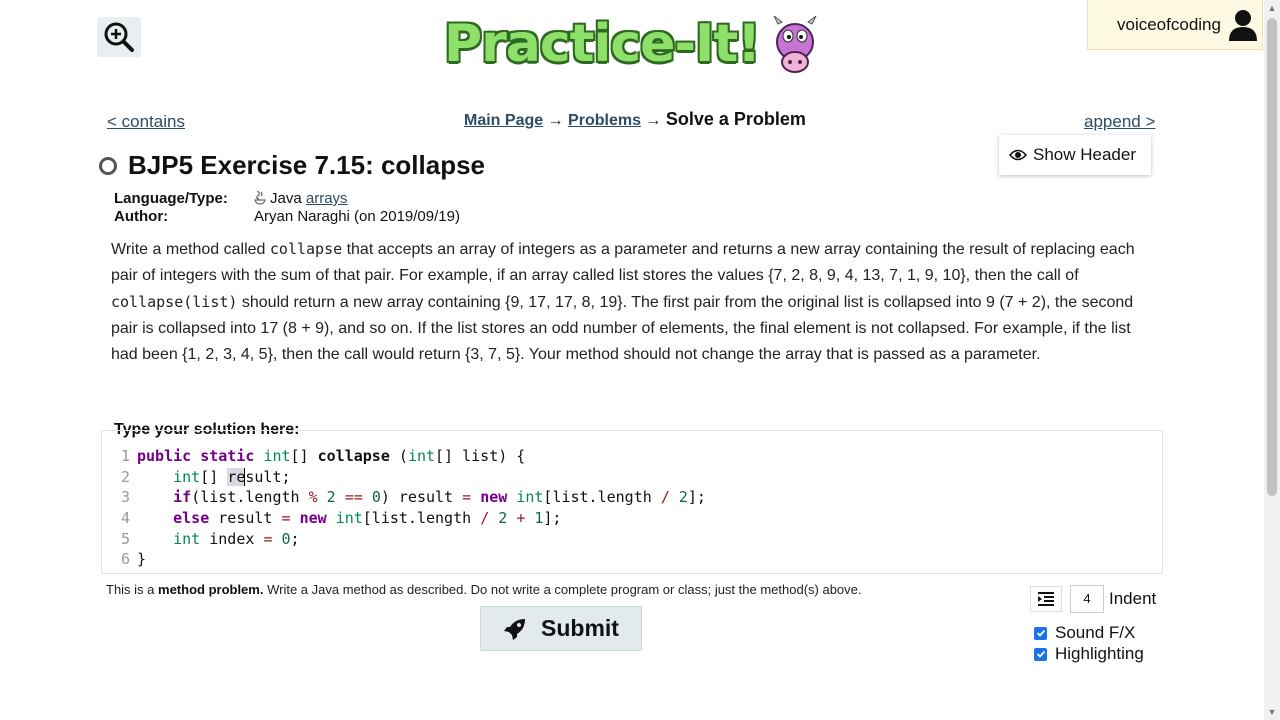 This screenshot has width=1280, height=720. What do you see at coordinates (1272, 712) in the screenshot?
I see `scroll-down-arrow: ▼` at bounding box center [1272, 712].